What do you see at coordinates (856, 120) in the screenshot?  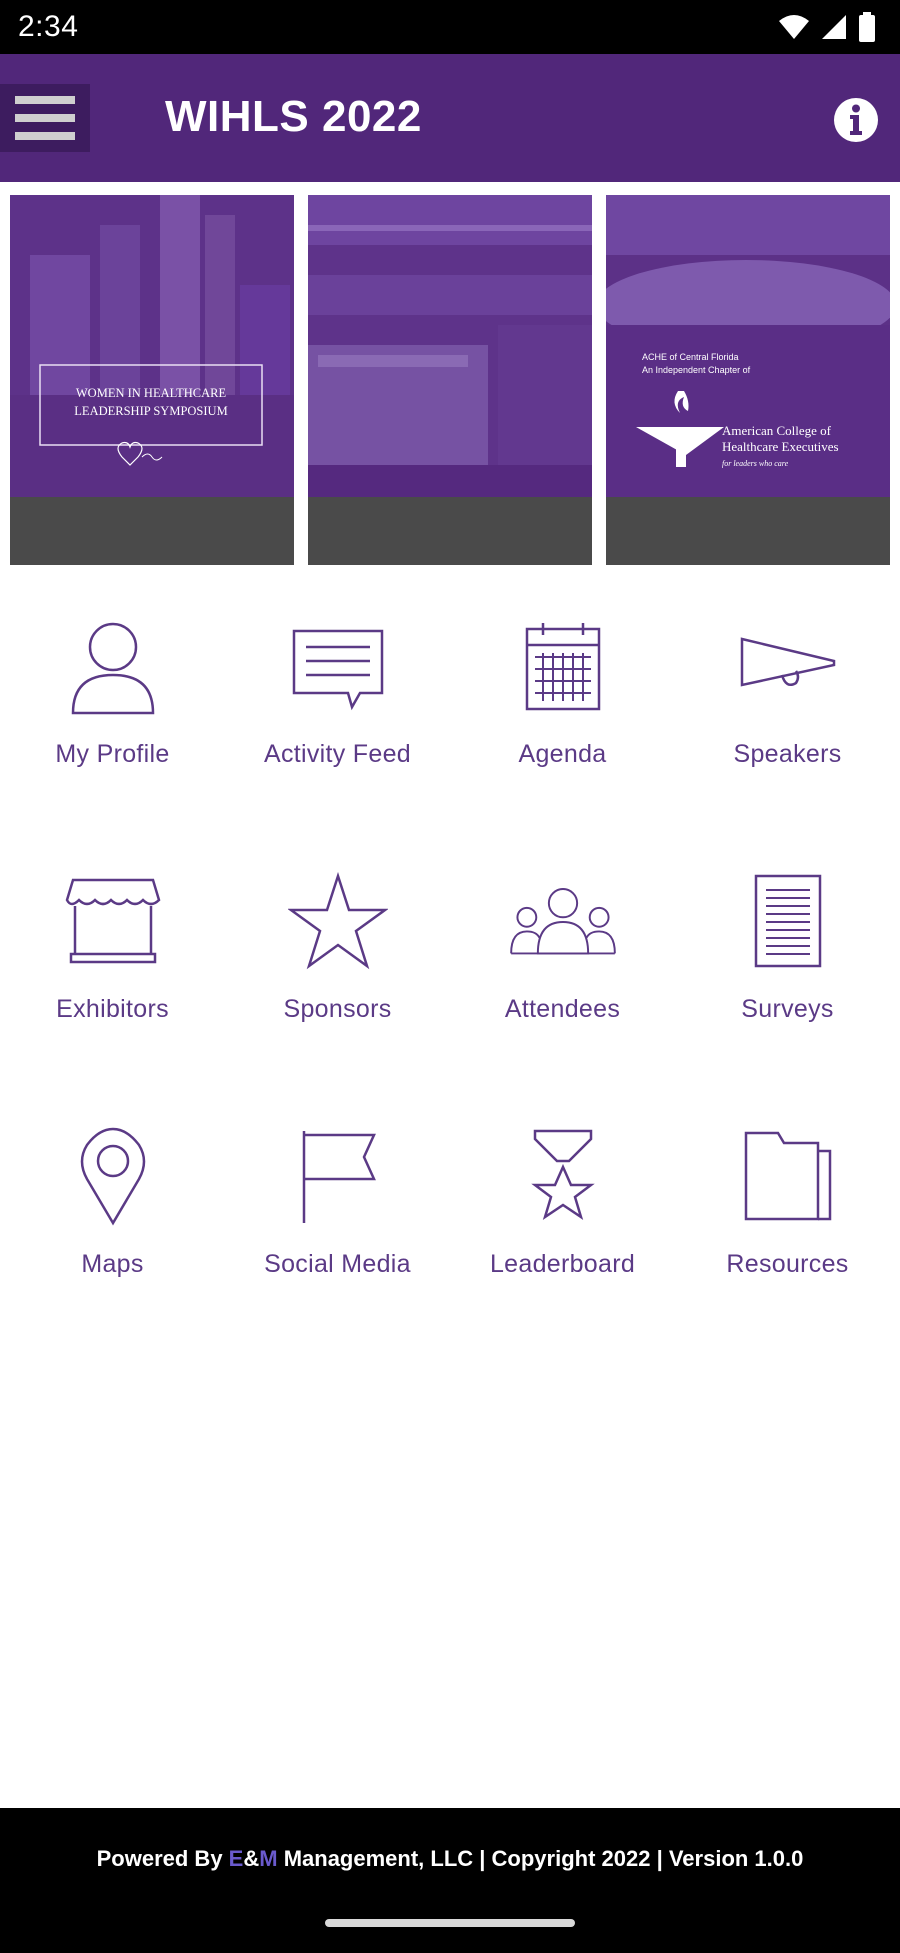 I see `info-icon` at bounding box center [856, 120].